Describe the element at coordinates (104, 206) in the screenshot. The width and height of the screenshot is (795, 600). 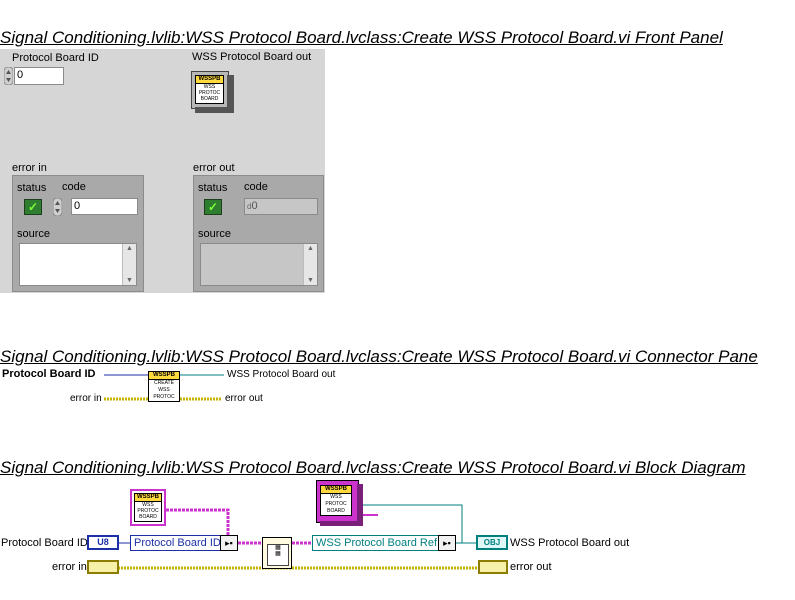
I see `error-in-code-input: 0` at that location.